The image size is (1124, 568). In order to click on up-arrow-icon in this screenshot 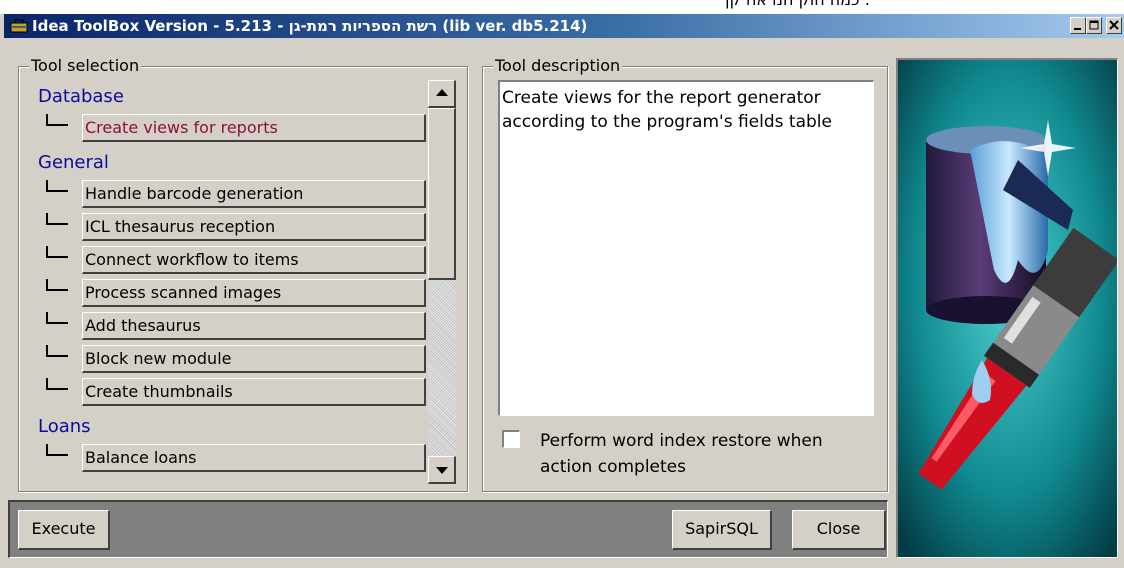, I will do `click(442, 92)`.